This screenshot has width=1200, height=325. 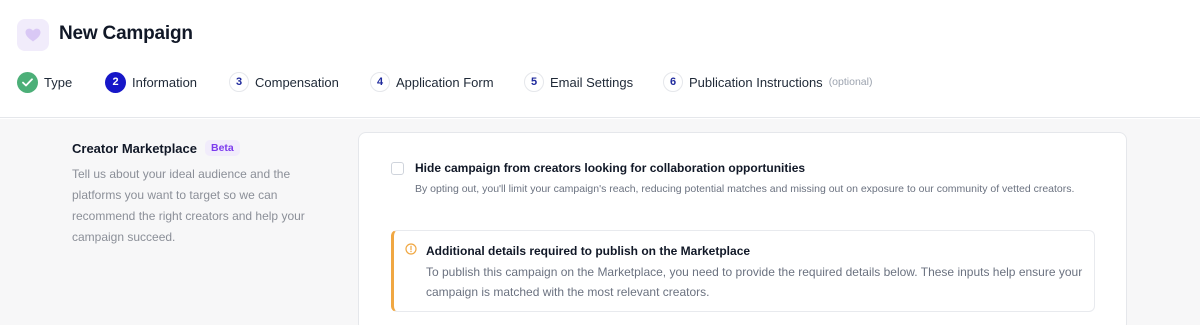 What do you see at coordinates (397, 168) in the screenshot?
I see `hide-campaign-checkbox` at bounding box center [397, 168].